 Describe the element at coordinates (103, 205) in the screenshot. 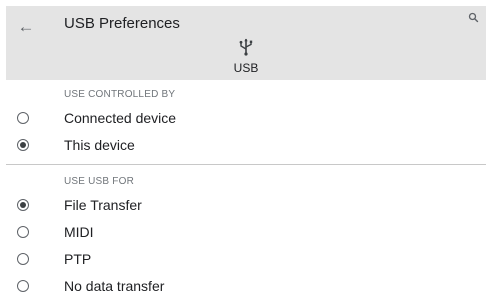

I see `option-label: File Transfer` at that location.